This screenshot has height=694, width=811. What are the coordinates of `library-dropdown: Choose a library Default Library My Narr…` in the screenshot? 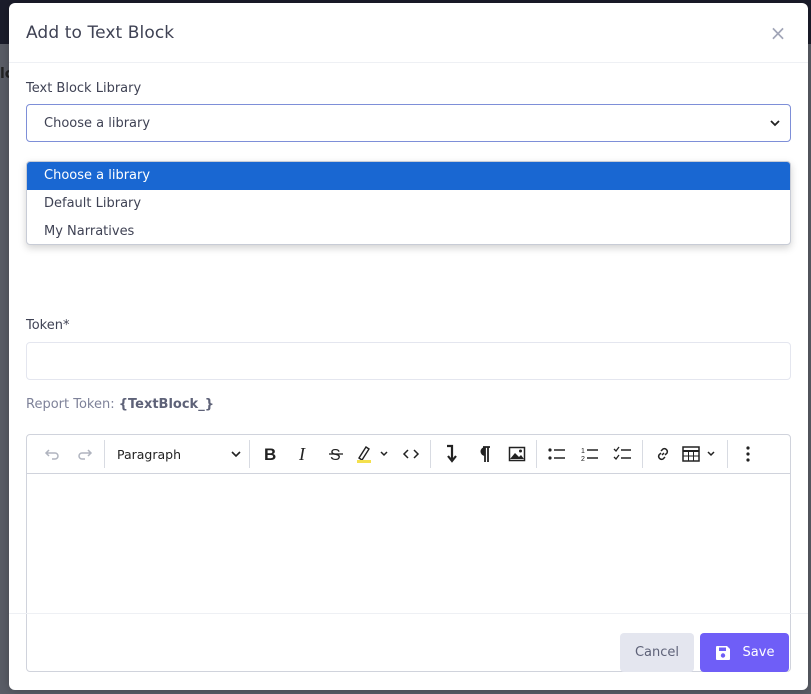 It's located at (408, 203).